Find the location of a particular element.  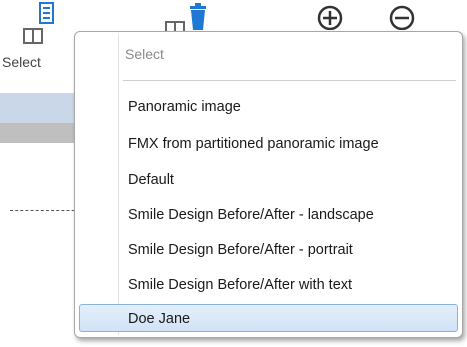

zoom-in-button is located at coordinates (330, 15).